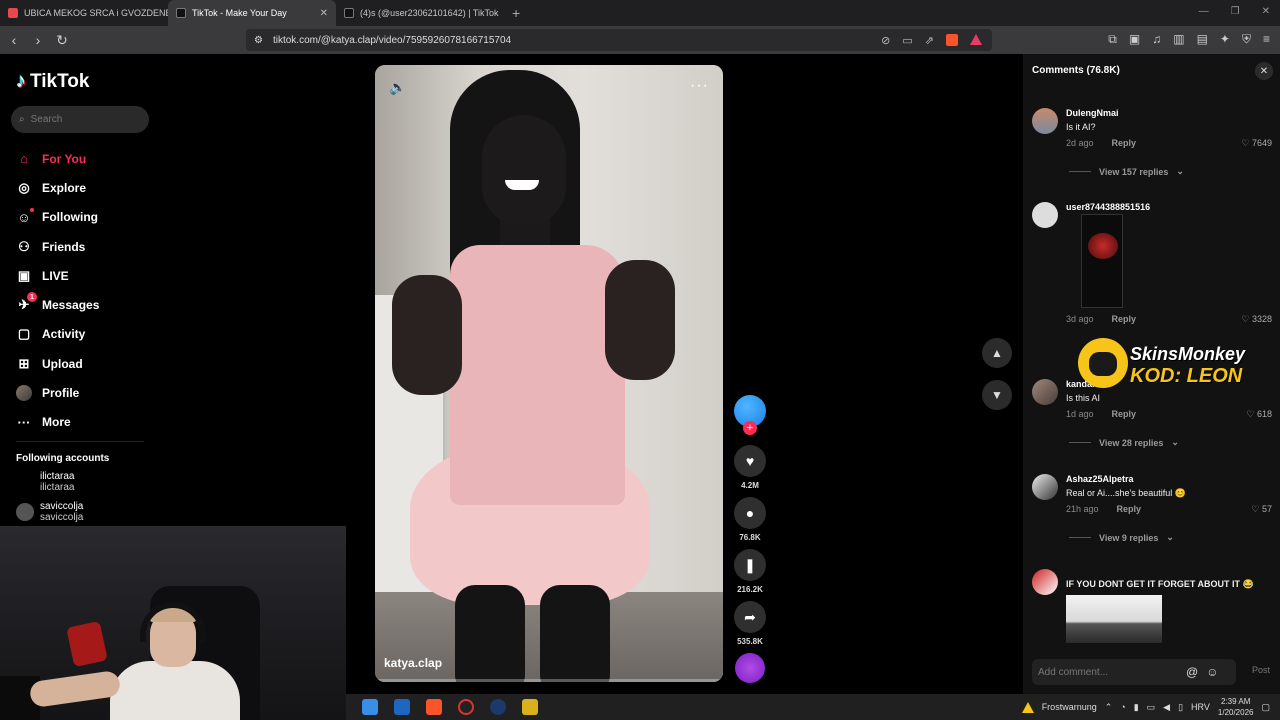  What do you see at coordinates (1108, 207) in the screenshot?
I see `comment-user: user8744388851516` at bounding box center [1108, 207].